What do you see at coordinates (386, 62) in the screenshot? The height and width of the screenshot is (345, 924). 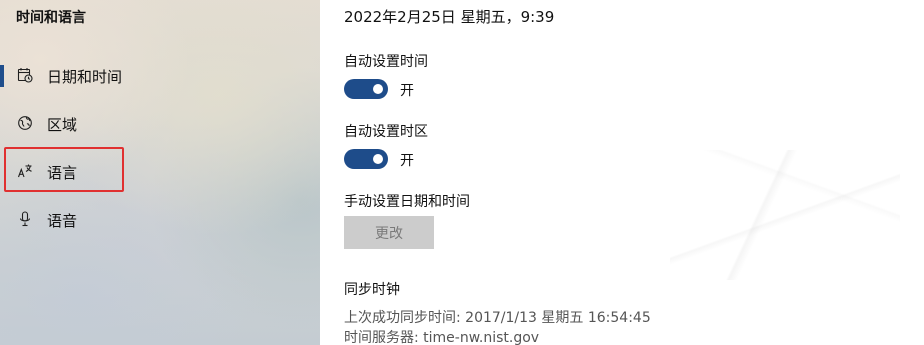 I see `auto-time-label: 自动设置时间` at bounding box center [386, 62].